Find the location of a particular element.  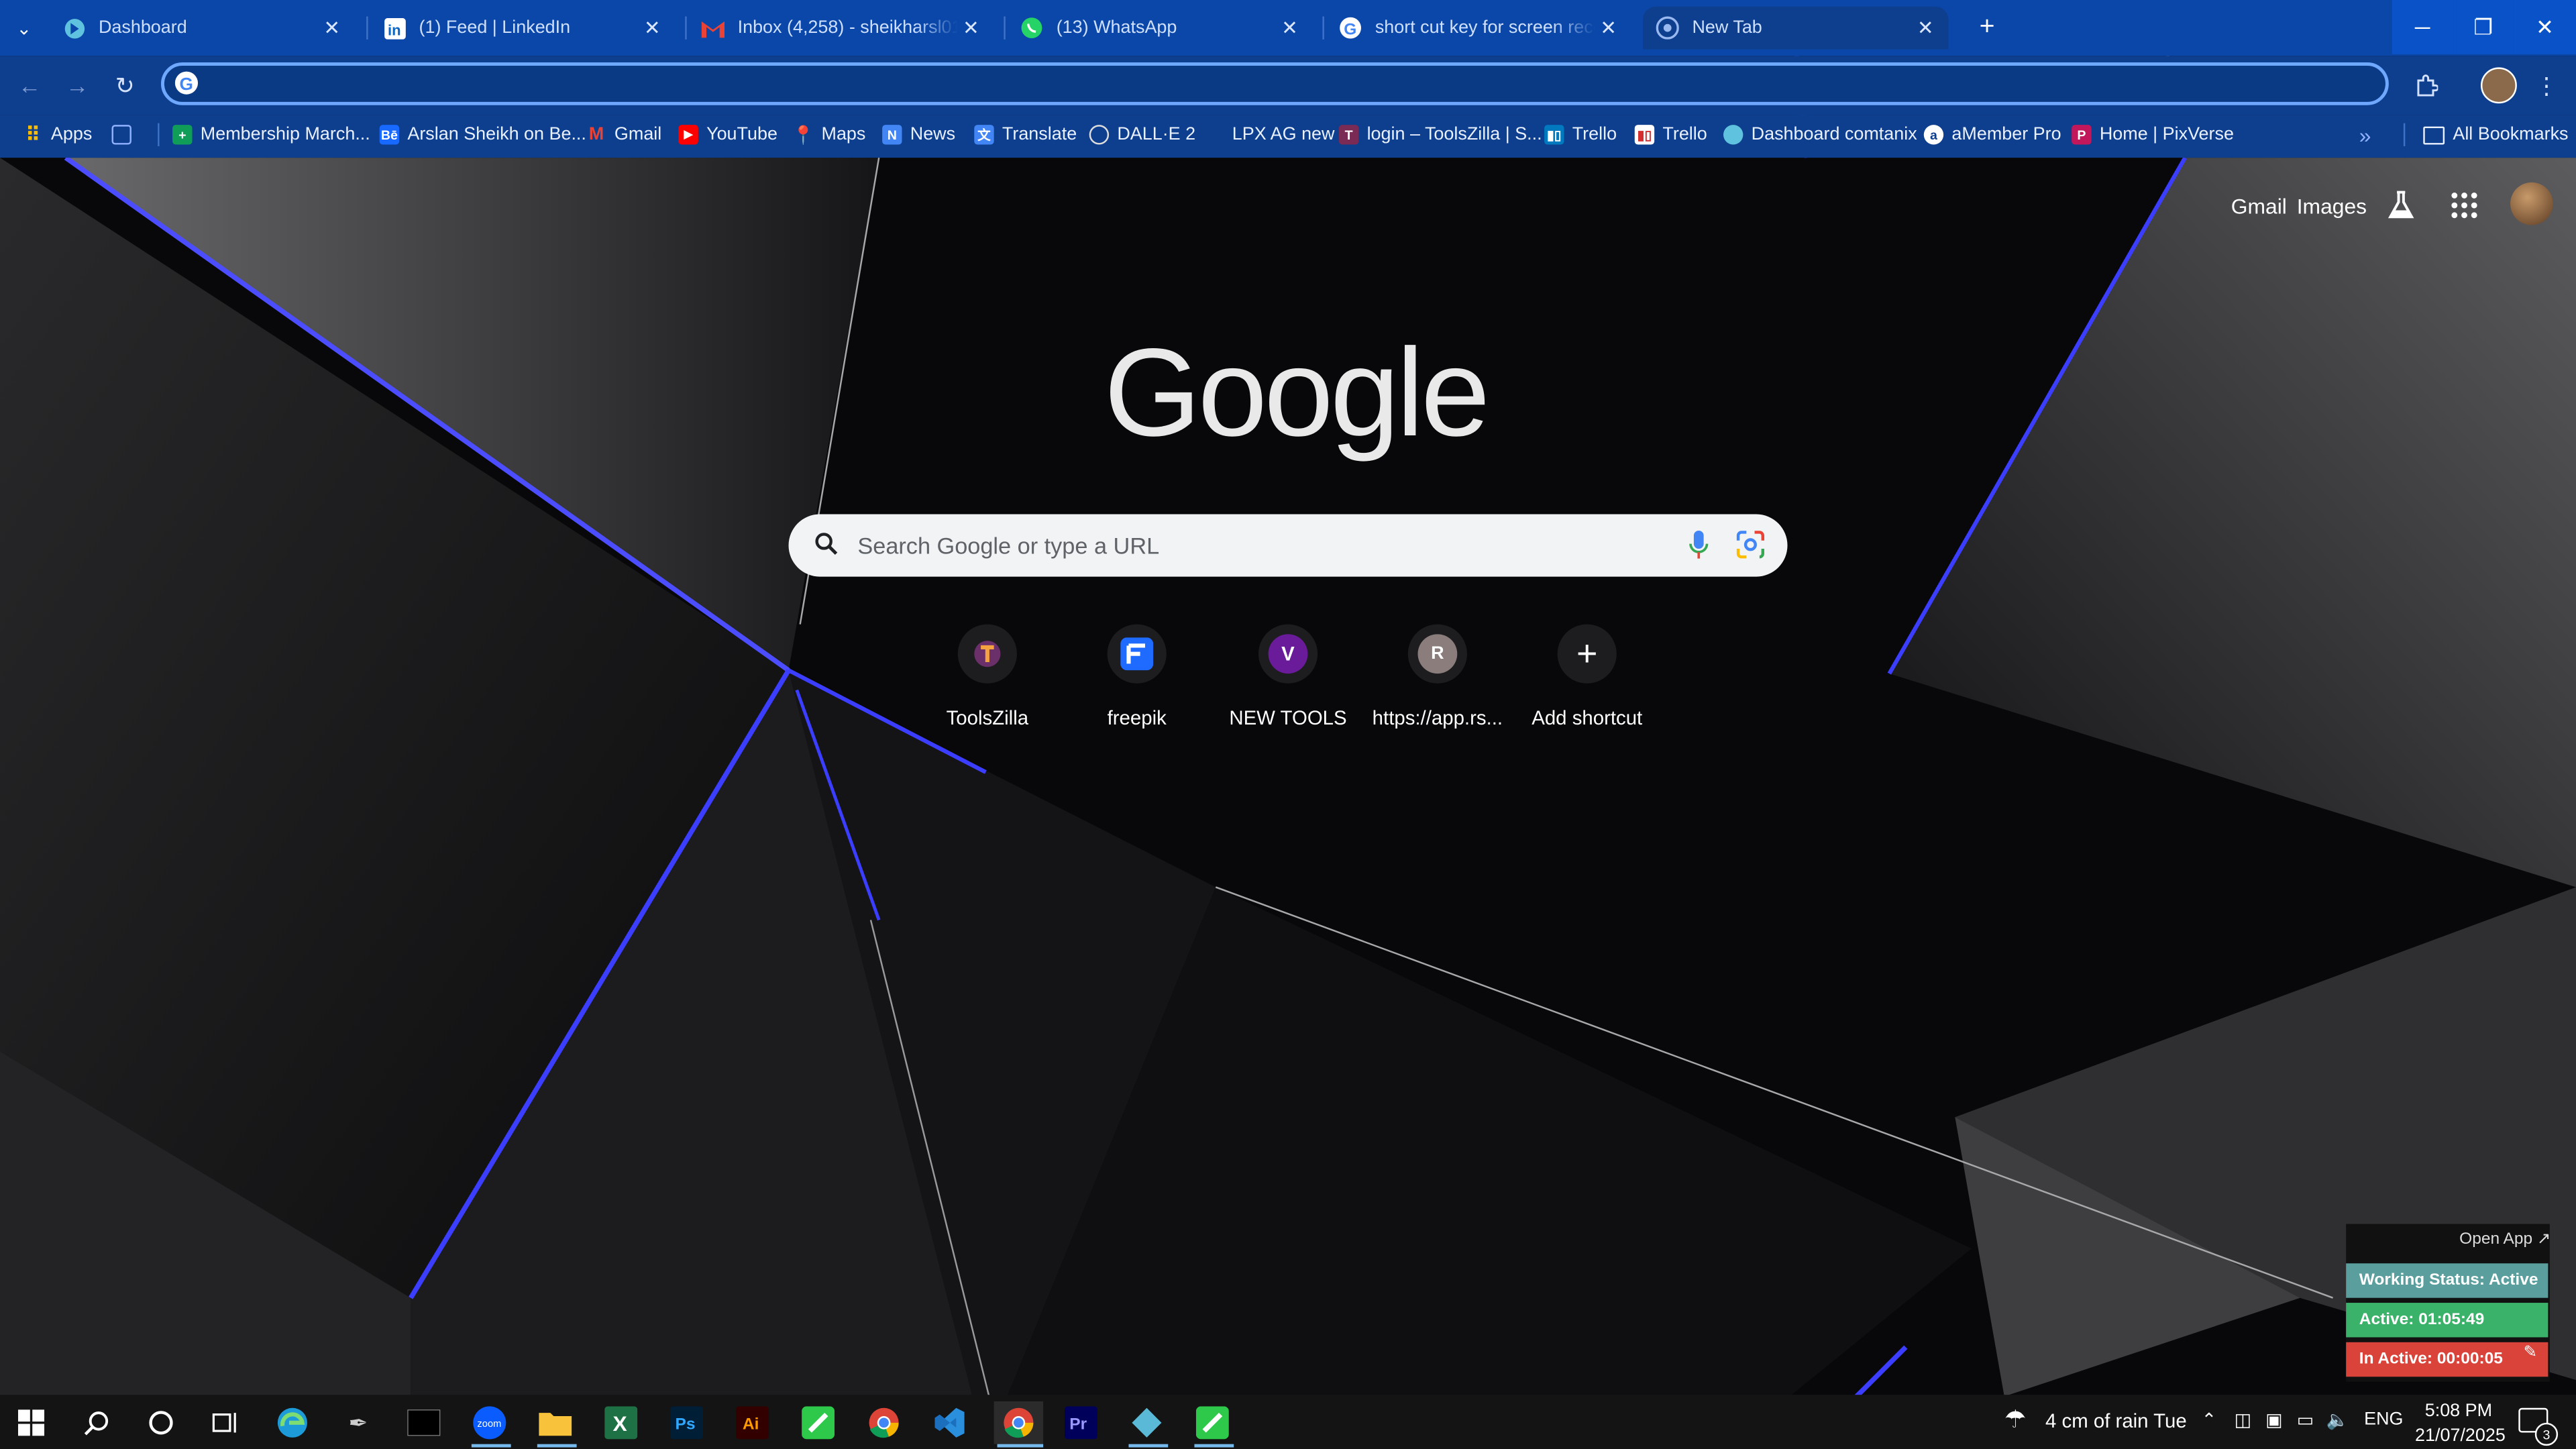

microphone-icon is located at coordinates (1699, 549).